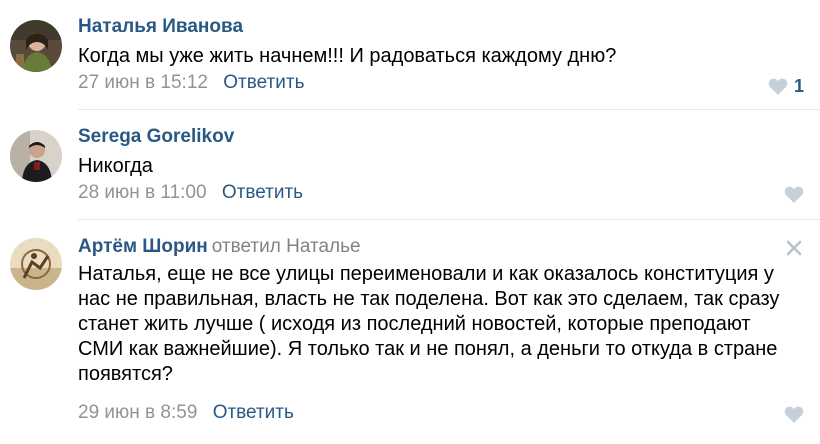 Image resolution: width=820 pixels, height=444 pixels. What do you see at coordinates (143, 246) in the screenshot?
I see `author-name: Артём Шорин` at bounding box center [143, 246].